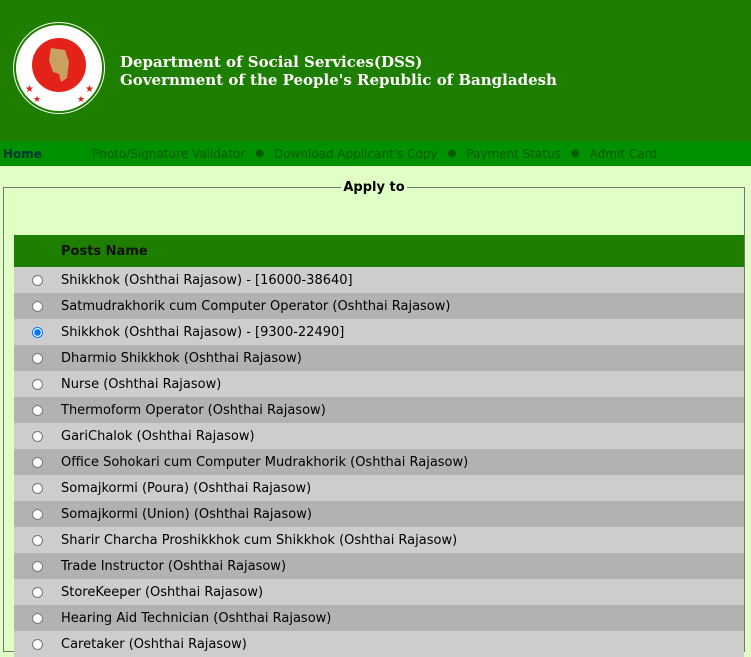 The image size is (751, 657). I want to click on post-name: Trade Instructor (Oshthai Rajasow), so click(402, 566).